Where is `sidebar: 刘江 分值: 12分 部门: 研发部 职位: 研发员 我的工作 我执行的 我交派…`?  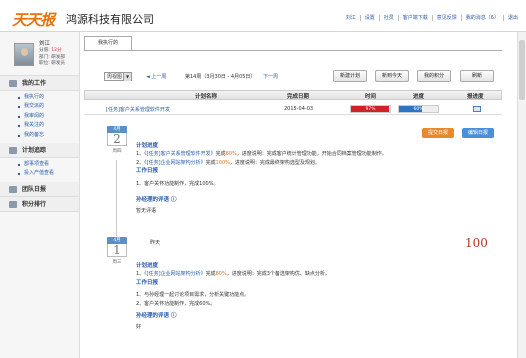
sidebar: 刘江 分值: 12分 部门: 研发部 职位: 研发员 我的工作 我执行的 我交派… is located at coordinates (40, 195).